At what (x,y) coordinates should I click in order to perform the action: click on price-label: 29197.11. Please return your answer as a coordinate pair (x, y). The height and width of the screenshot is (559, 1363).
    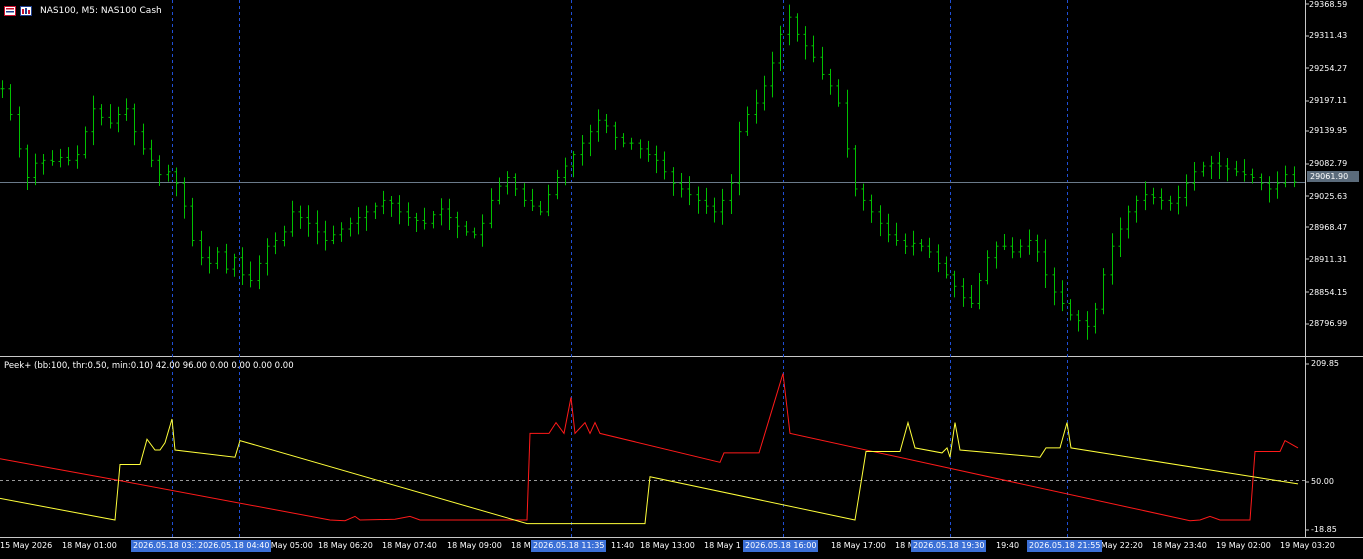
    Looking at the image, I should click on (1328, 100).